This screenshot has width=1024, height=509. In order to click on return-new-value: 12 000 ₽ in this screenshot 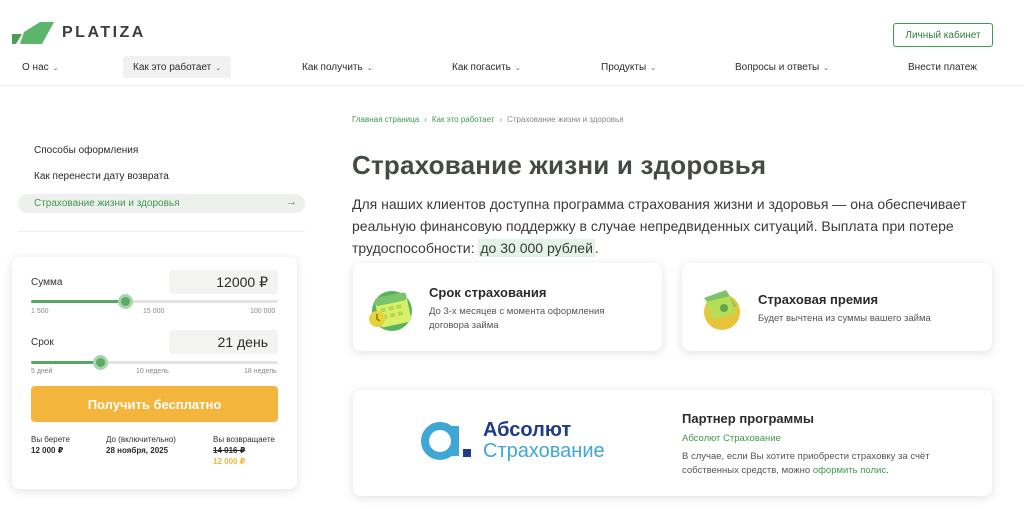, I will do `click(229, 461)`.